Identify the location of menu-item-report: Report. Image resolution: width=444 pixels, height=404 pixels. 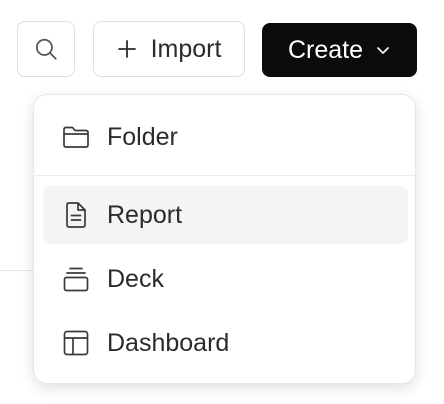
(225, 215).